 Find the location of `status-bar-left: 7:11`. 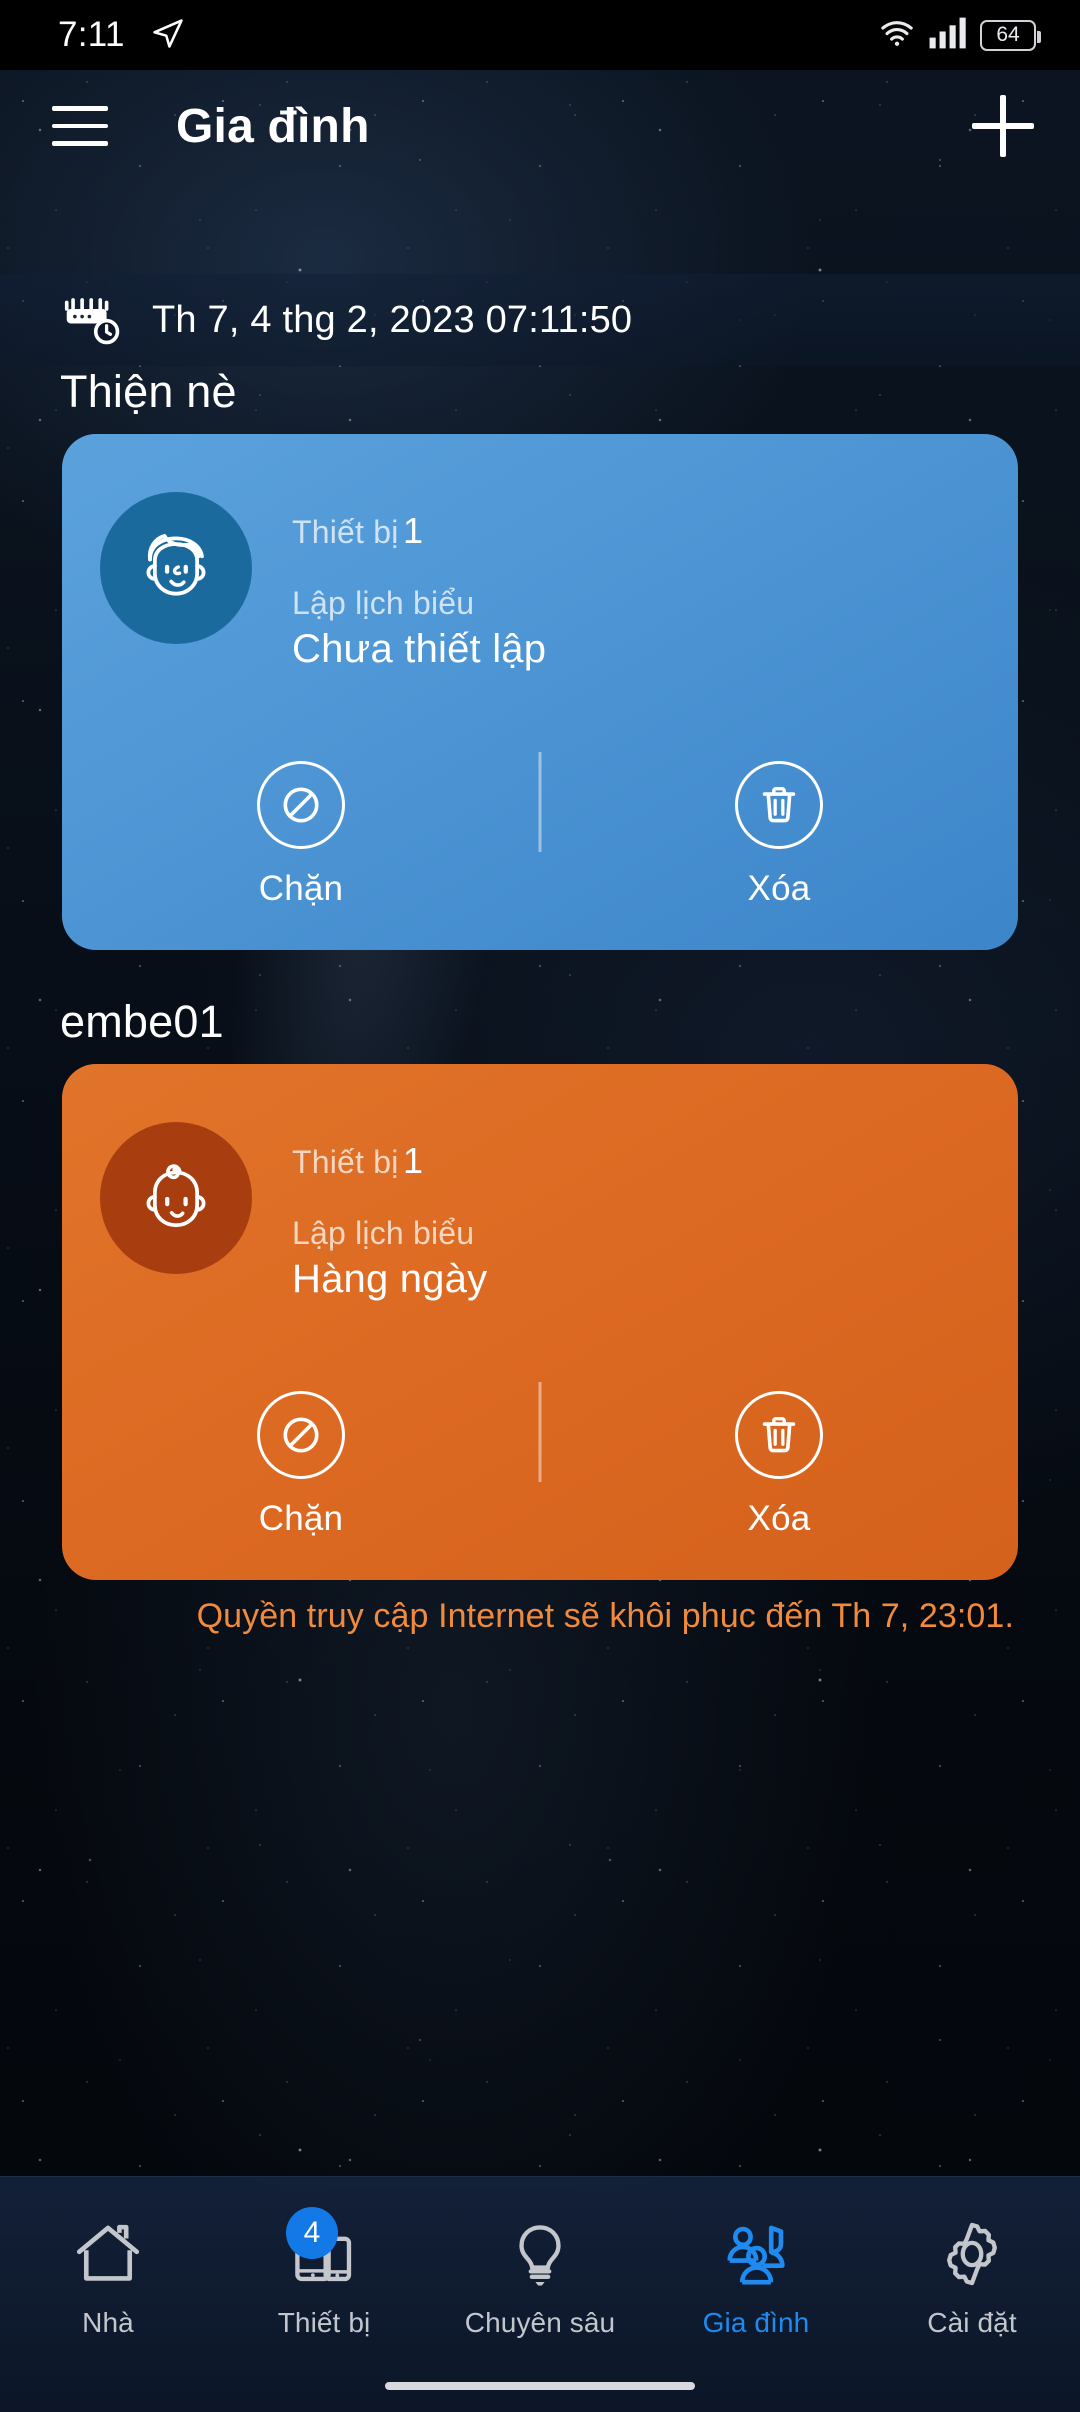

status-bar-left: 7:11 is located at coordinates (121, 35).